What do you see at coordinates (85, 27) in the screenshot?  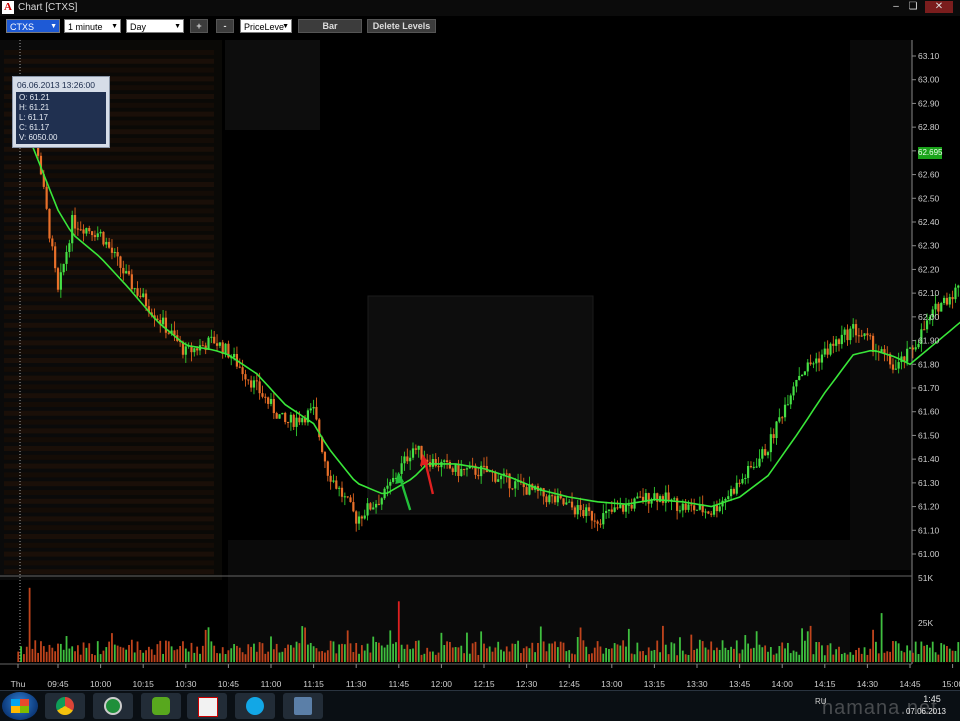 I see `interval-select-value: 1 minute` at bounding box center [85, 27].